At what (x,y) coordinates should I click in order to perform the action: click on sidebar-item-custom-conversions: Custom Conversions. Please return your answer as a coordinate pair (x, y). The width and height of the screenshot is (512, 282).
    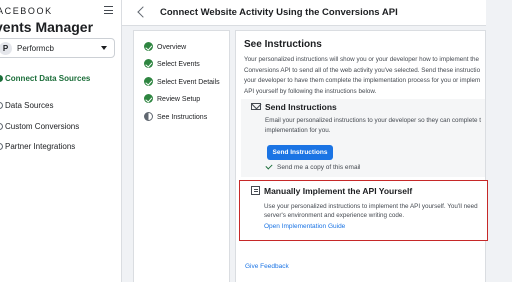
    Looking at the image, I should click on (39, 126).